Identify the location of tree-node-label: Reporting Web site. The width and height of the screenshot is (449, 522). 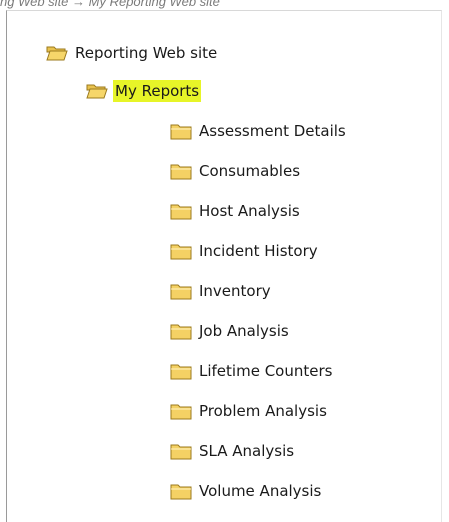
(146, 53).